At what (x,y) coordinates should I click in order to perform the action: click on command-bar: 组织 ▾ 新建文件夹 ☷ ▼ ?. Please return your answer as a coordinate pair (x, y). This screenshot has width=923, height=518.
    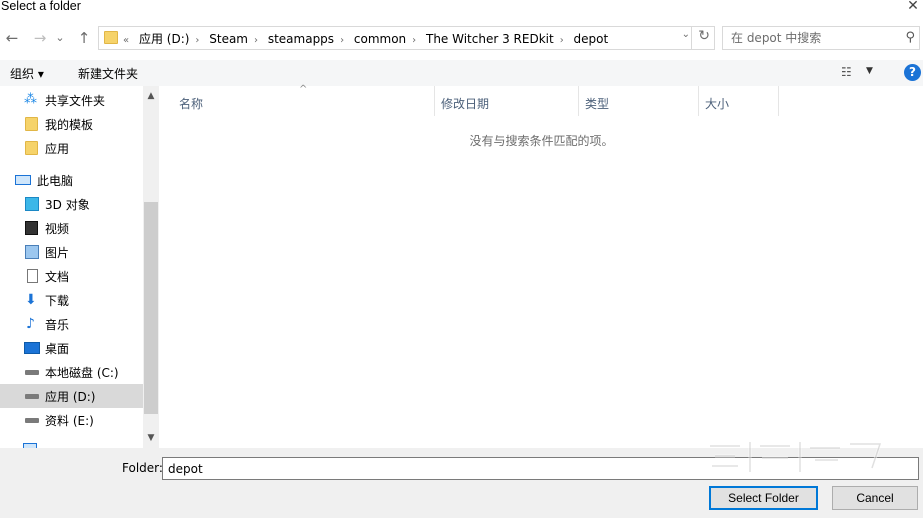
    Looking at the image, I should click on (461, 73).